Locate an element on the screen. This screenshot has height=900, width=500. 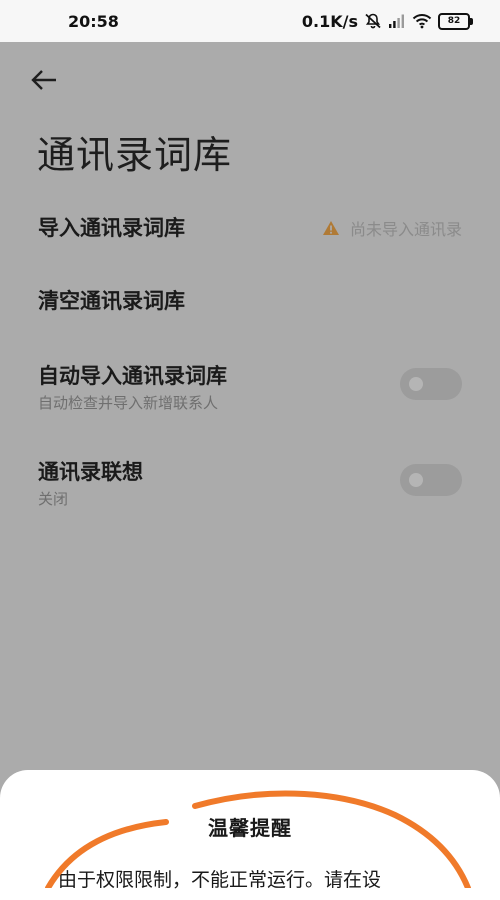
auto-import-label: 自动导入通讯录词库 is located at coordinates (132, 376).